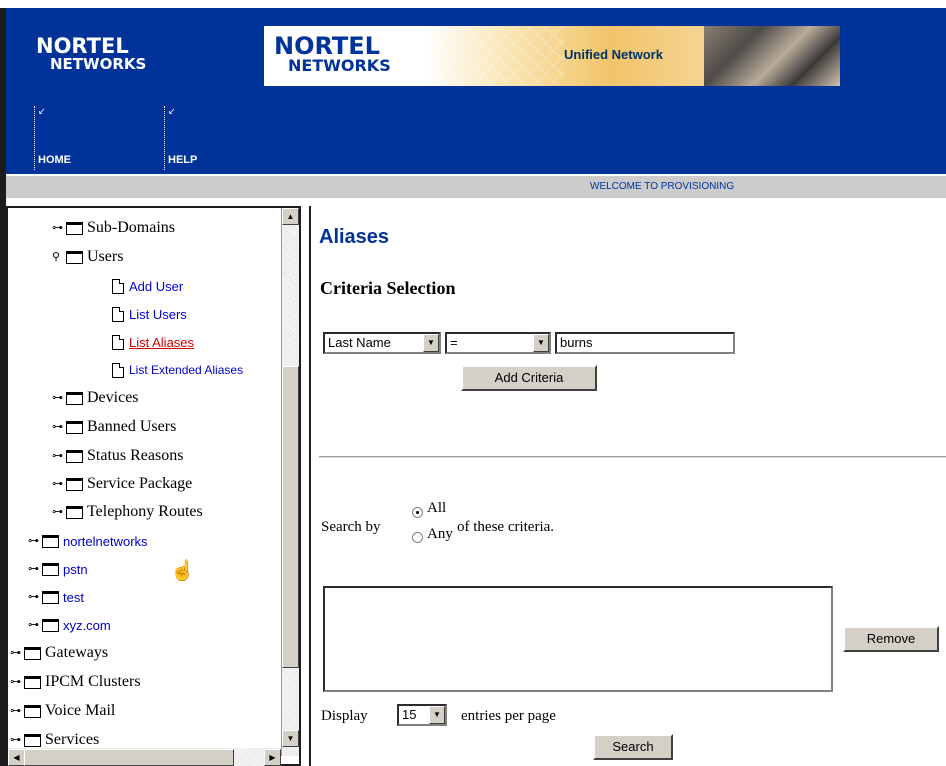 The height and width of the screenshot is (766, 946). What do you see at coordinates (578, 639) in the screenshot?
I see `criteria-list` at bounding box center [578, 639].